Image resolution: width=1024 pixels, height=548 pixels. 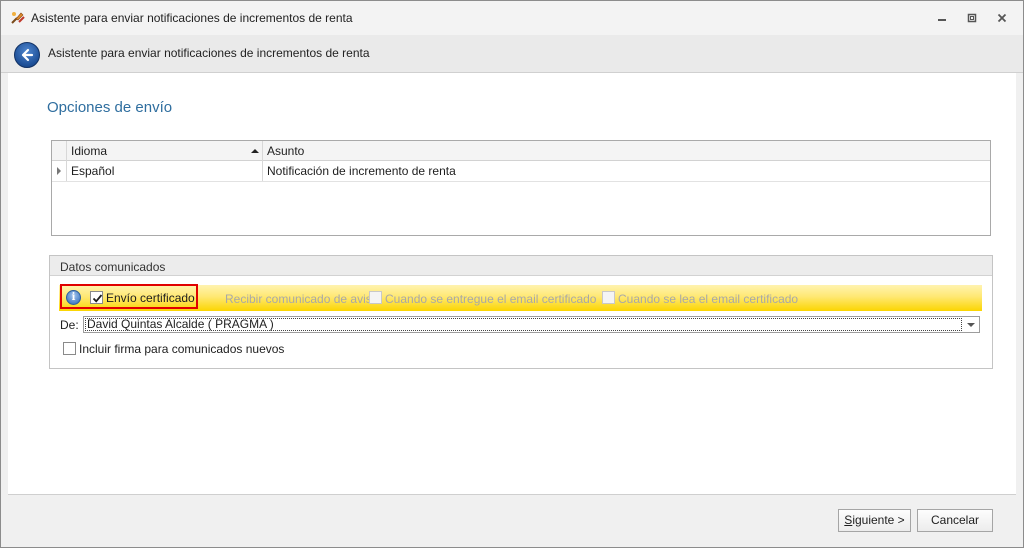 What do you see at coordinates (180, 324) in the screenshot?
I see `de-value: David Quintas Alcalde ( PRAGMA )` at bounding box center [180, 324].